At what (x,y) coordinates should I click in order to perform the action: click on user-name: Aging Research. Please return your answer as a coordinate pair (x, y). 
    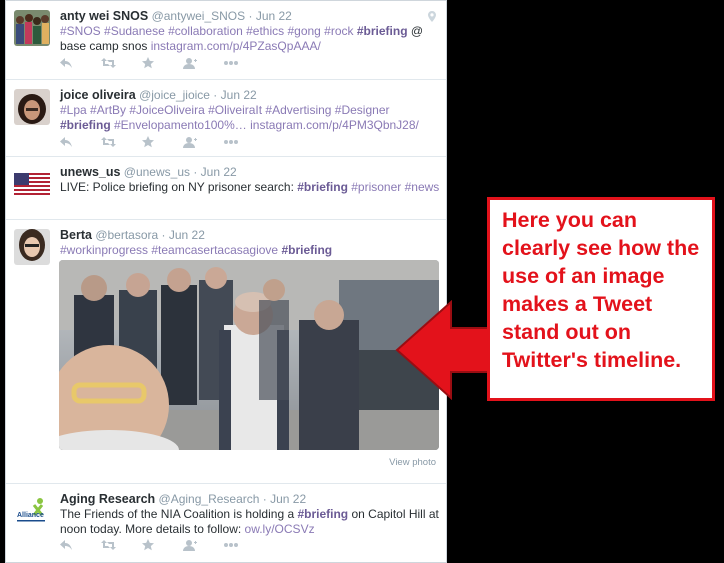
    Looking at the image, I should click on (107, 499).